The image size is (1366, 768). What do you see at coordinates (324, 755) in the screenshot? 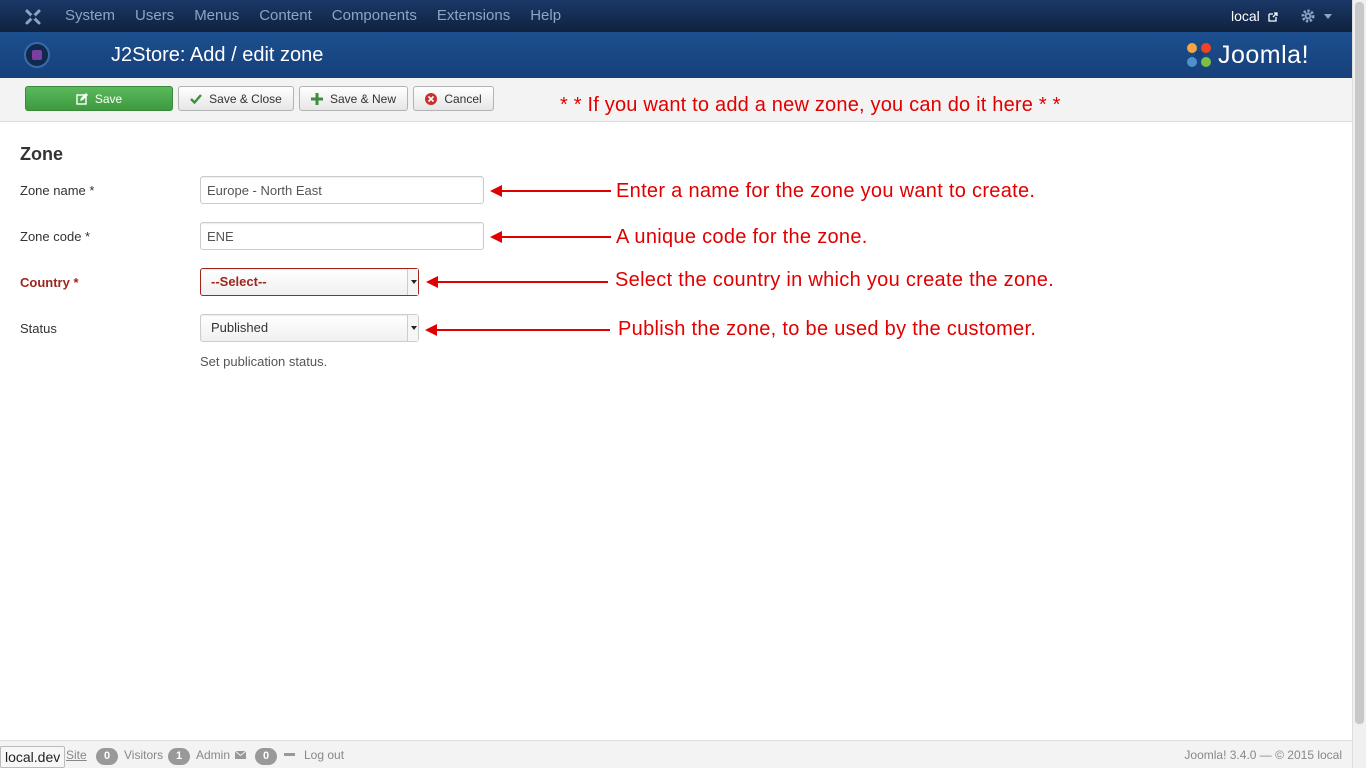
I see `logout-link: Log out` at bounding box center [324, 755].